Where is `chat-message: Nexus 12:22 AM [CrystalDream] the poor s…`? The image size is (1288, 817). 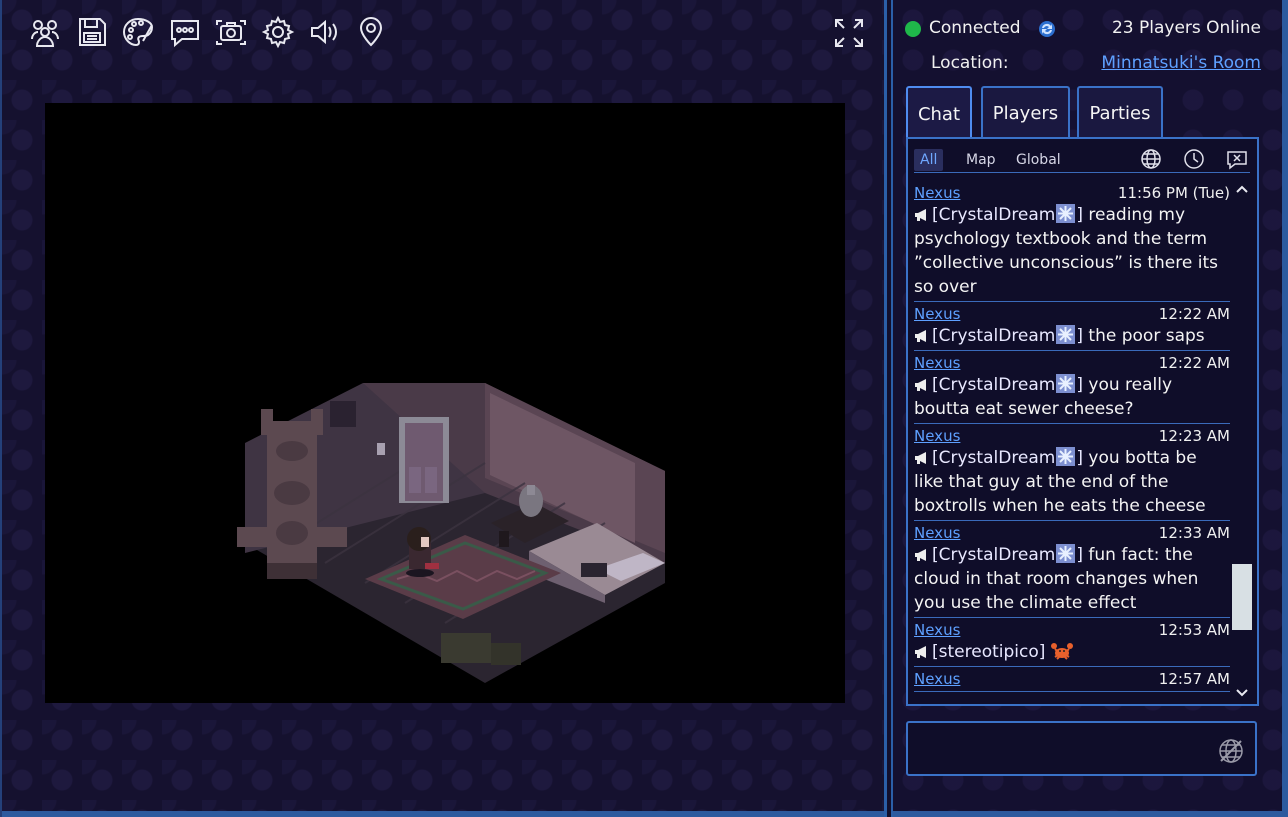 chat-message: Nexus 12:22 AM [CrystalDream] the poor s… is located at coordinates (1072, 326).